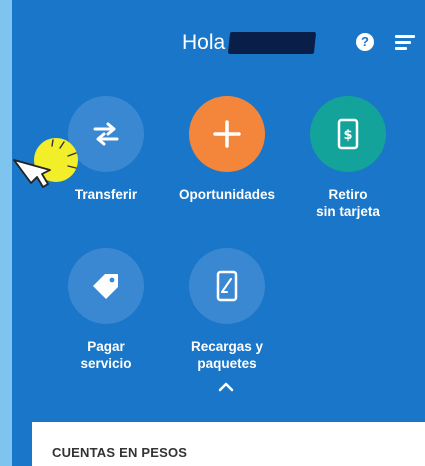 The image size is (425, 466). What do you see at coordinates (405, 43) in the screenshot?
I see `menu-icon` at bounding box center [405, 43].